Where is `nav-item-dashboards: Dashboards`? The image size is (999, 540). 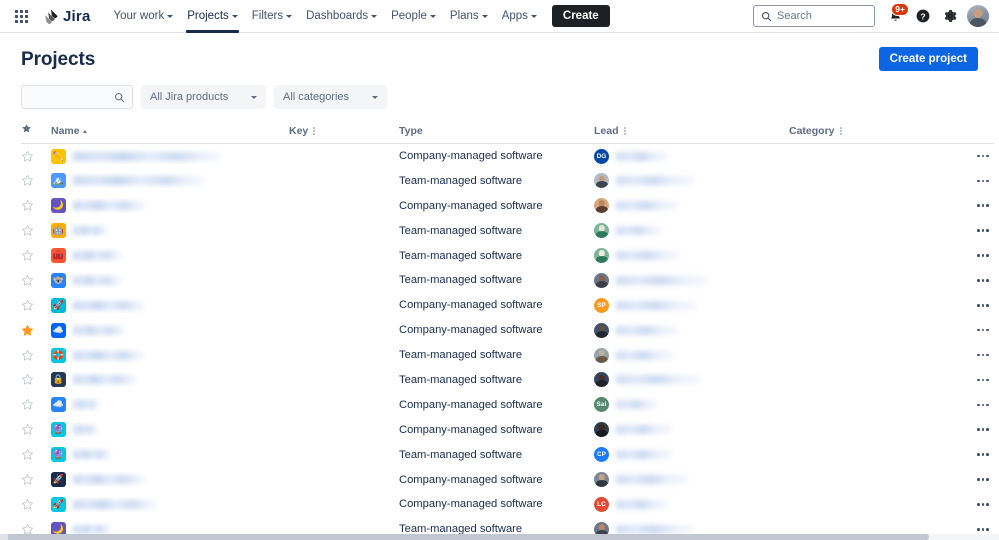 nav-item-dashboards: Dashboards is located at coordinates (341, 16).